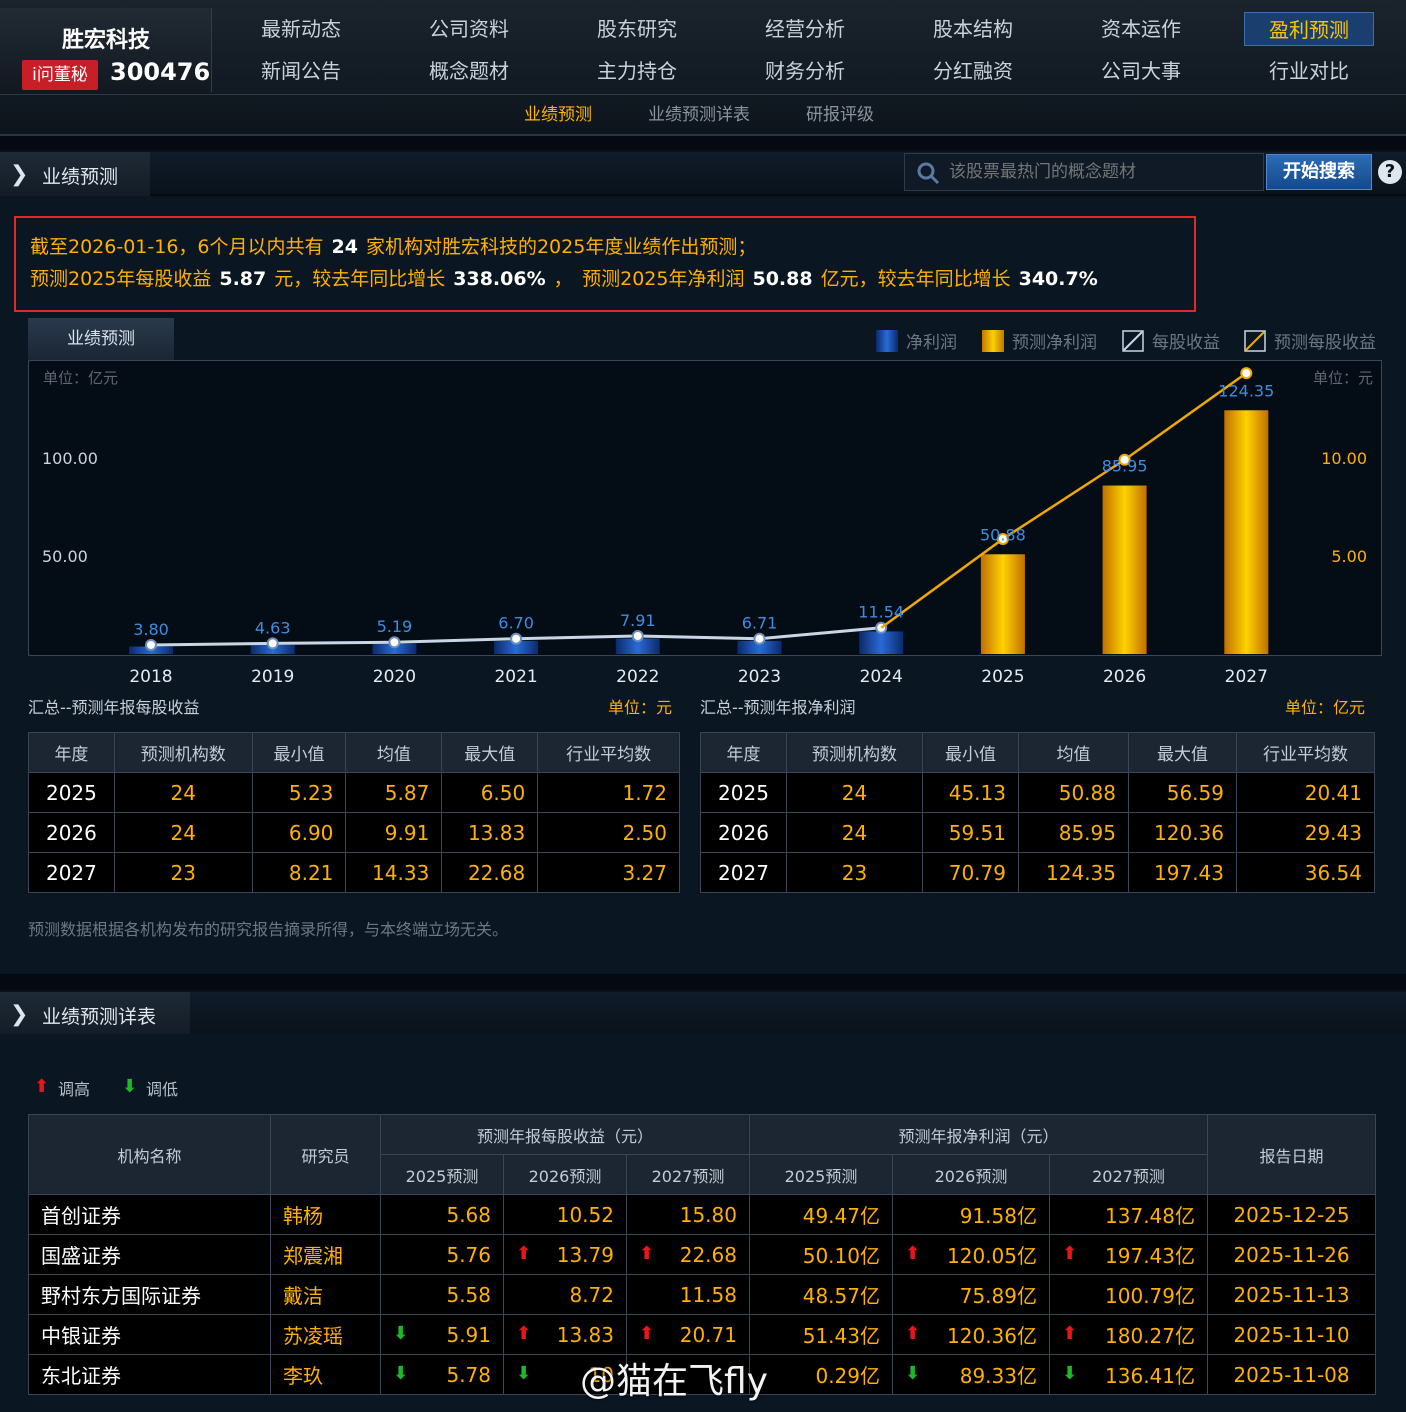 This screenshot has height=1412, width=1406. I want to click on forecast-value-cell: 5.58, so click(442, 1294).